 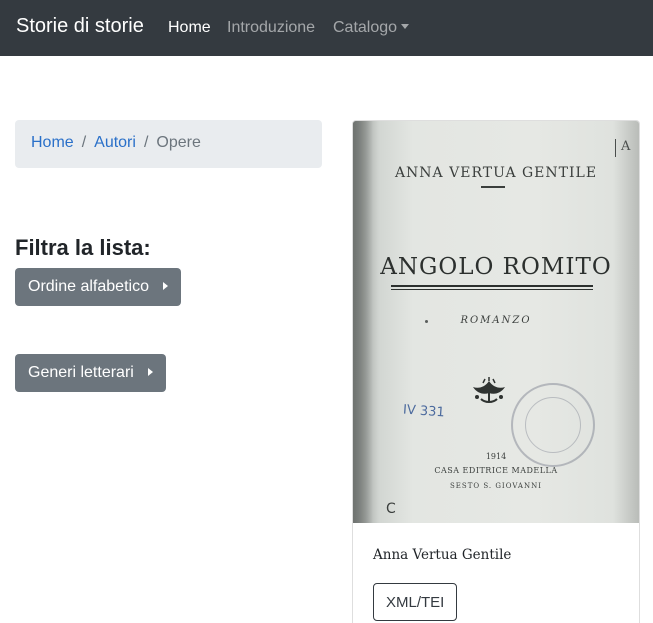 I want to click on cover-genre: ROMANZO, so click(x=496, y=320).